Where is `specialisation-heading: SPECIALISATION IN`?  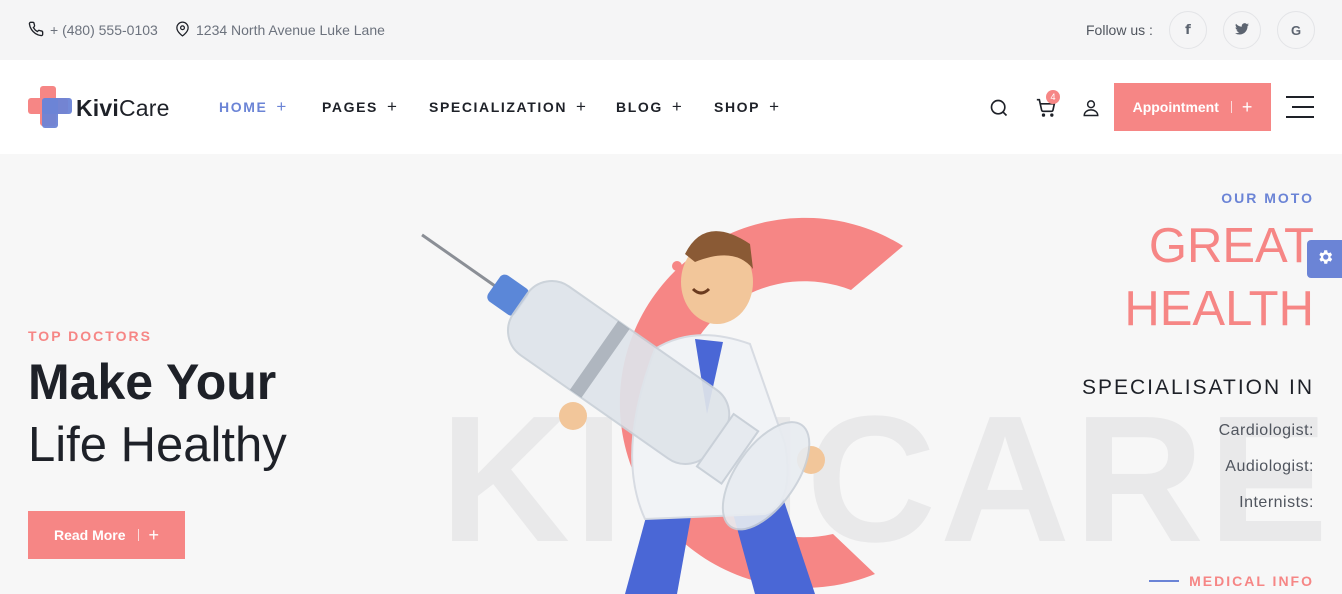 specialisation-heading: SPECIALISATION IN is located at coordinates (1198, 387).